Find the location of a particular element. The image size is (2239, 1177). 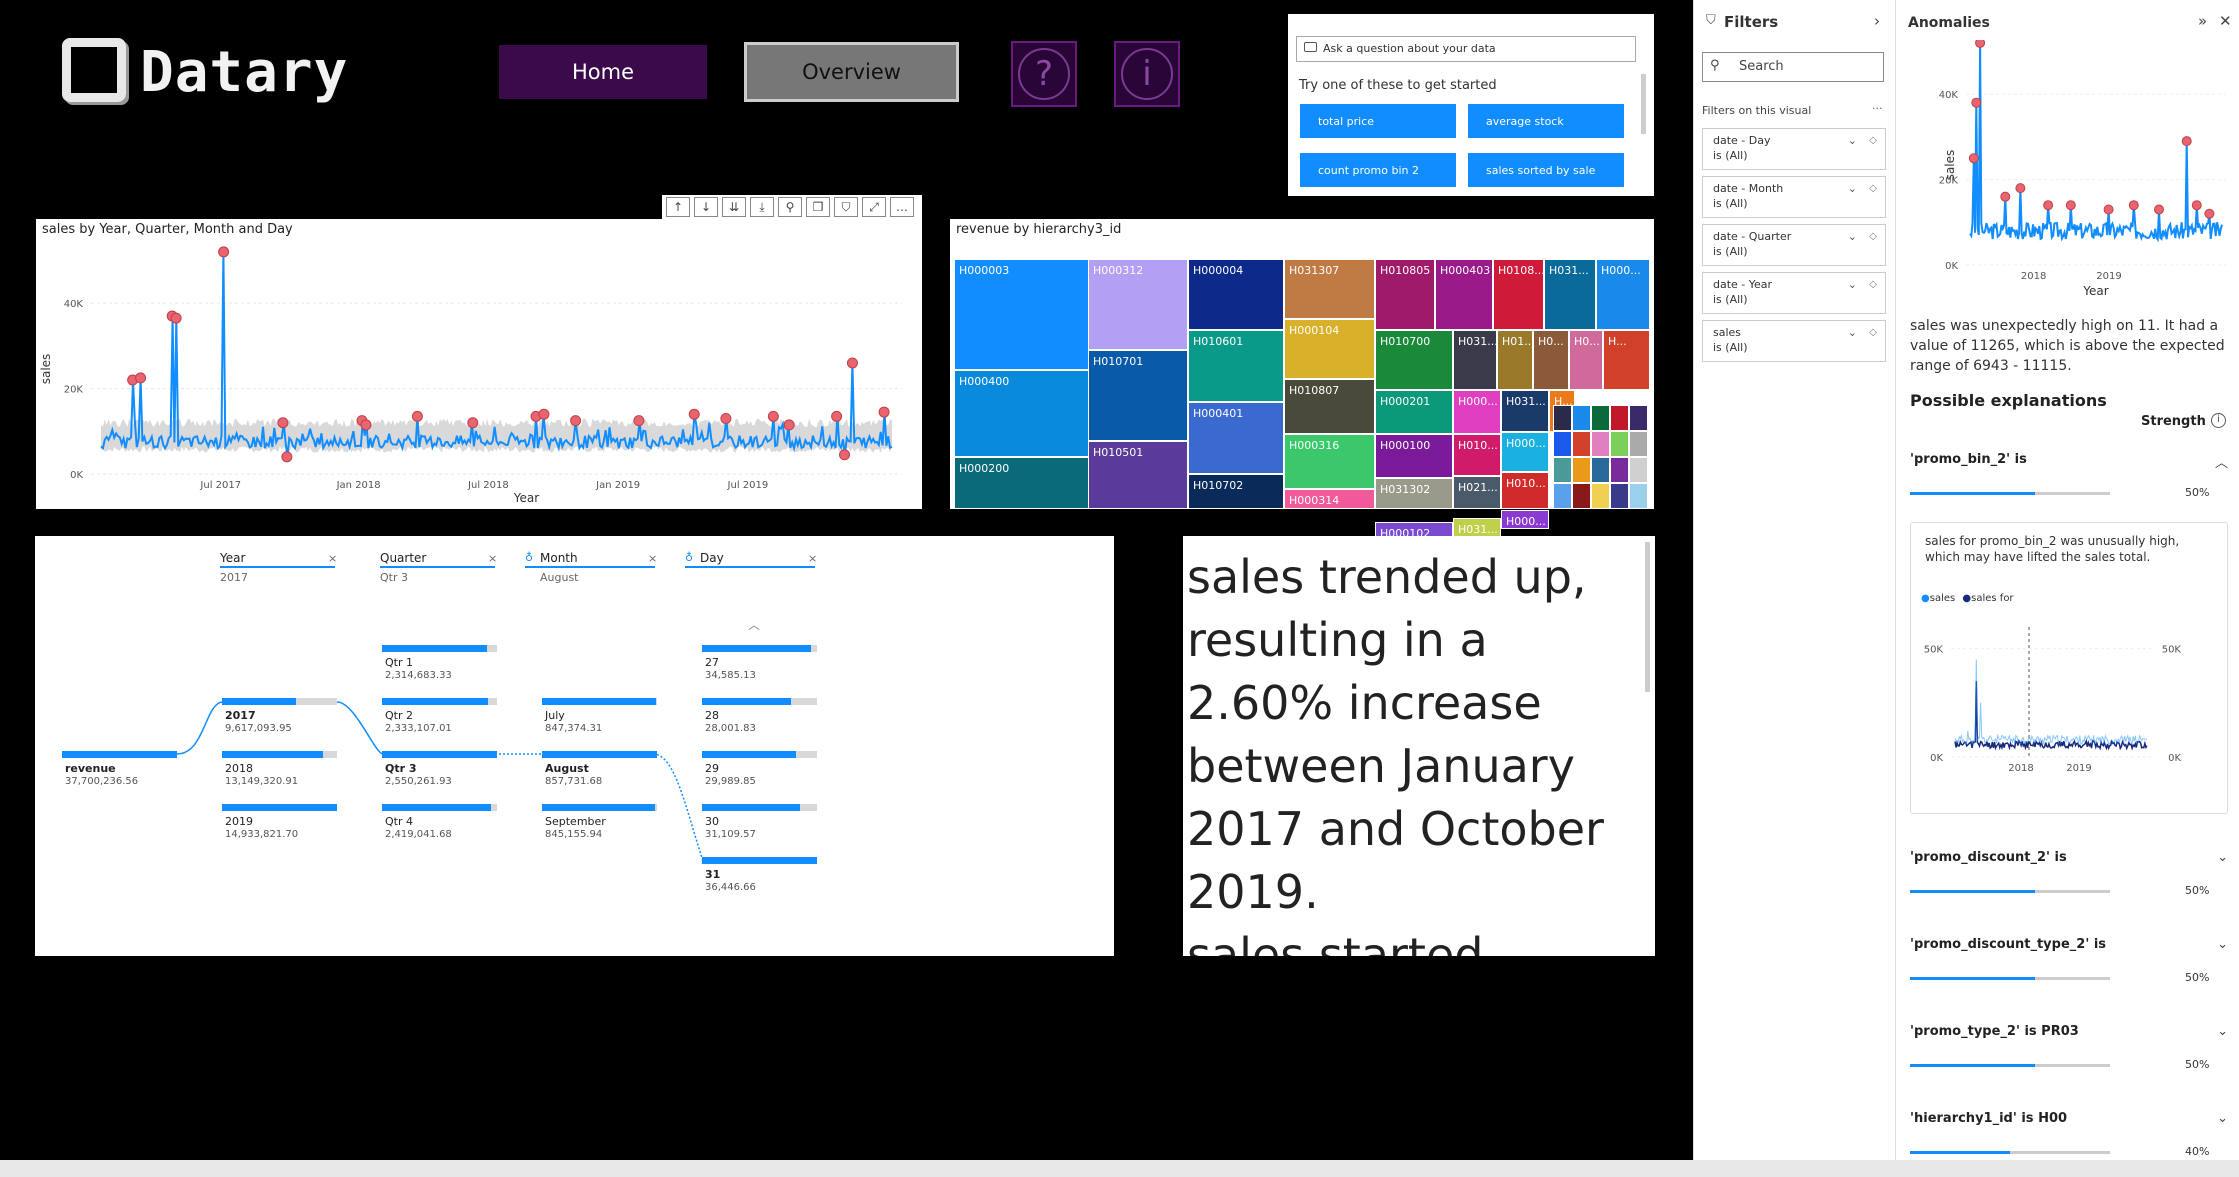

treemap-cell: H000201 is located at coordinates (1414, 412).